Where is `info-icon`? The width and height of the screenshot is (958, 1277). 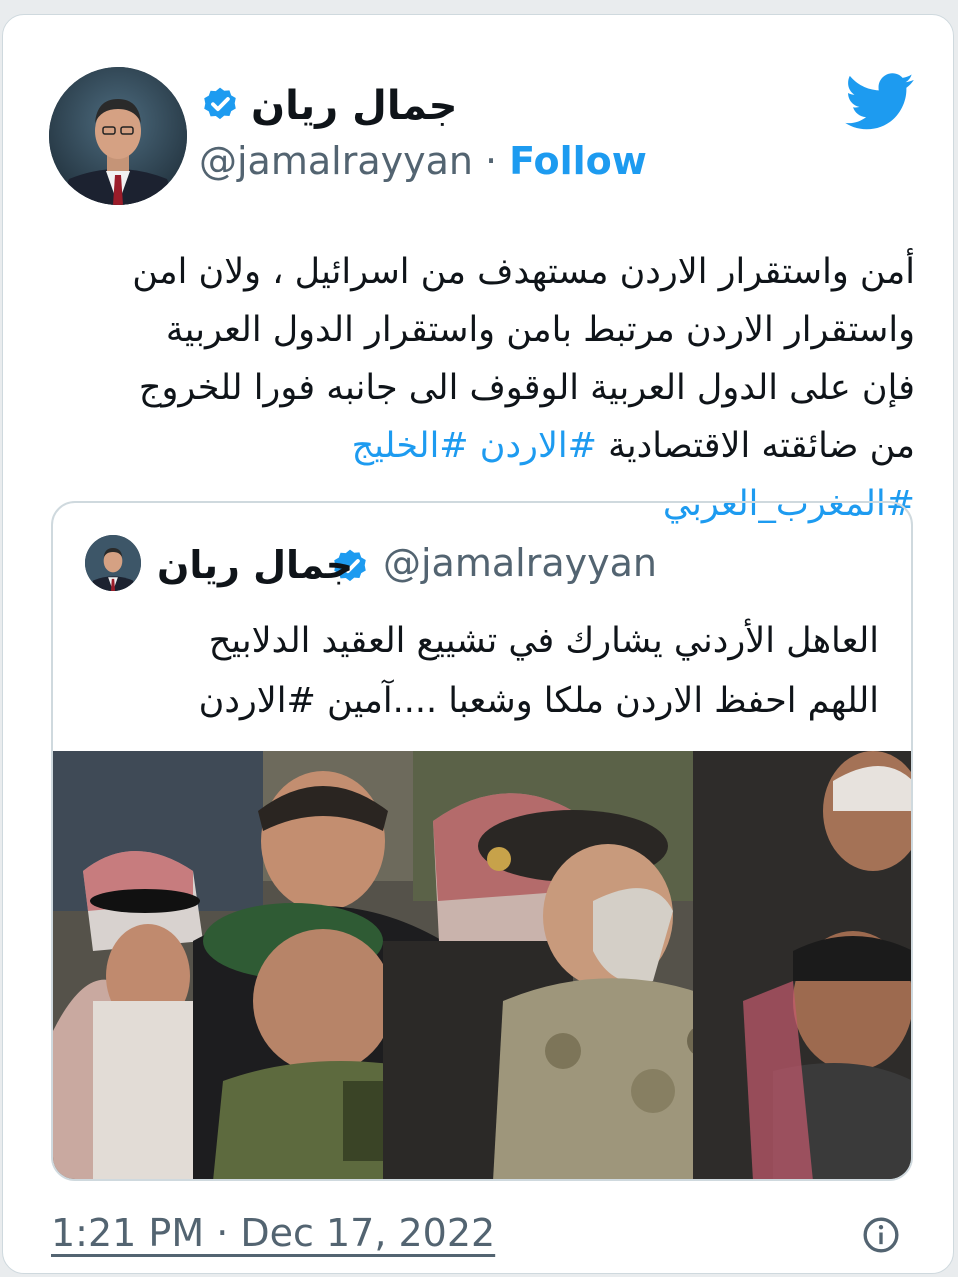 info-icon is located at coordinates (881, 1235).